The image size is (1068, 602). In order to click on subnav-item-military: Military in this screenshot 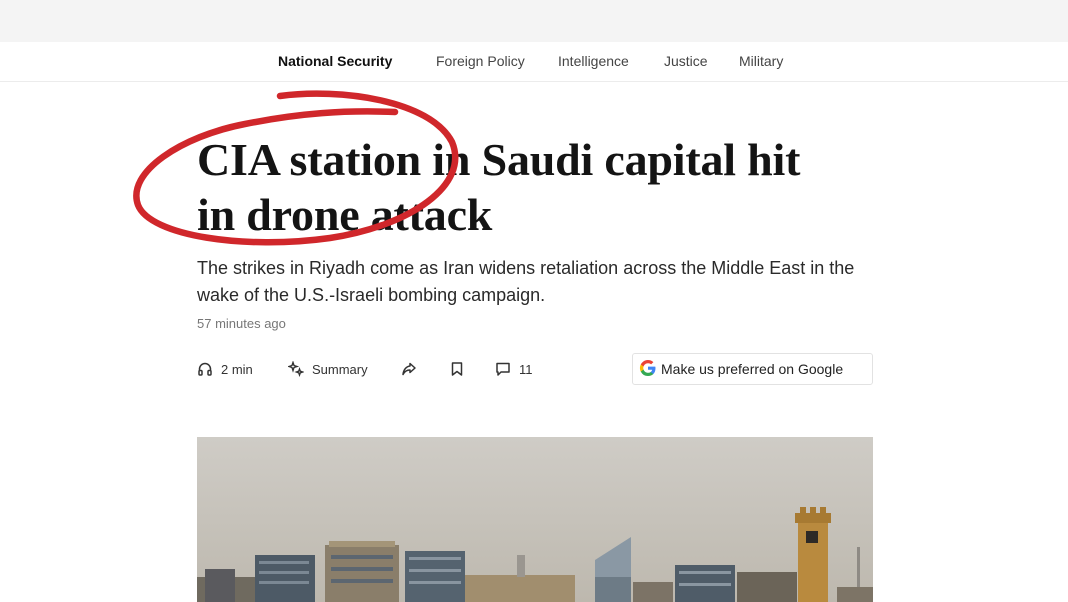, I will do `click(761, 61)`.